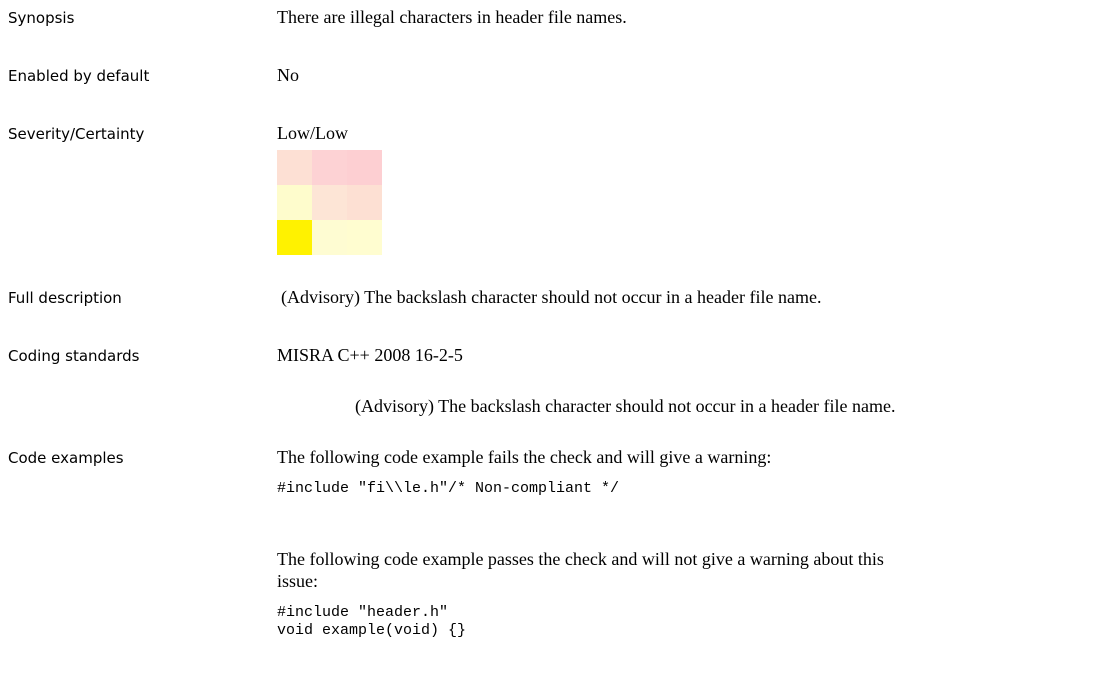 This screenshot has height=681, width=1103. I want to click on pass-code-example-line1: #include "header.h", so click(363, 612).